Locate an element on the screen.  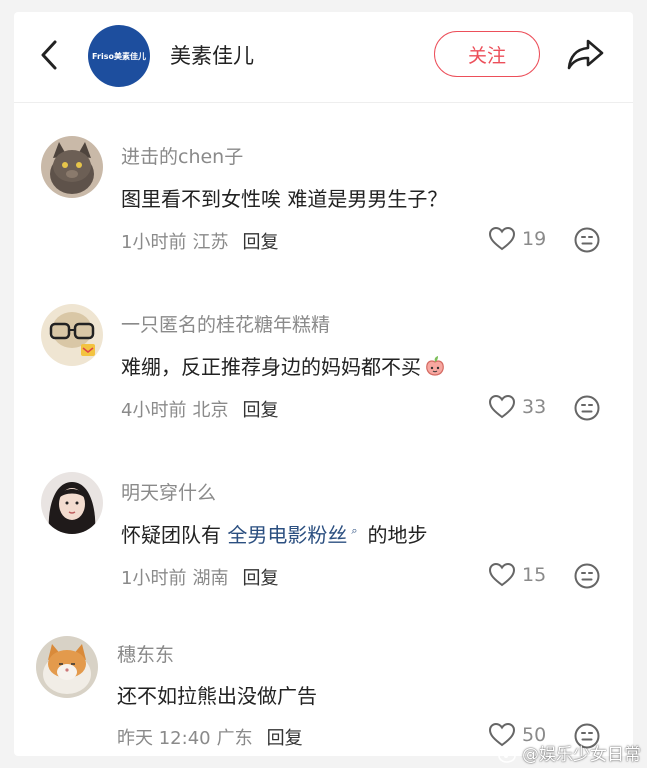
comment-text: 还不如拉熊出没做广告 is located at coordinates (217, 696).